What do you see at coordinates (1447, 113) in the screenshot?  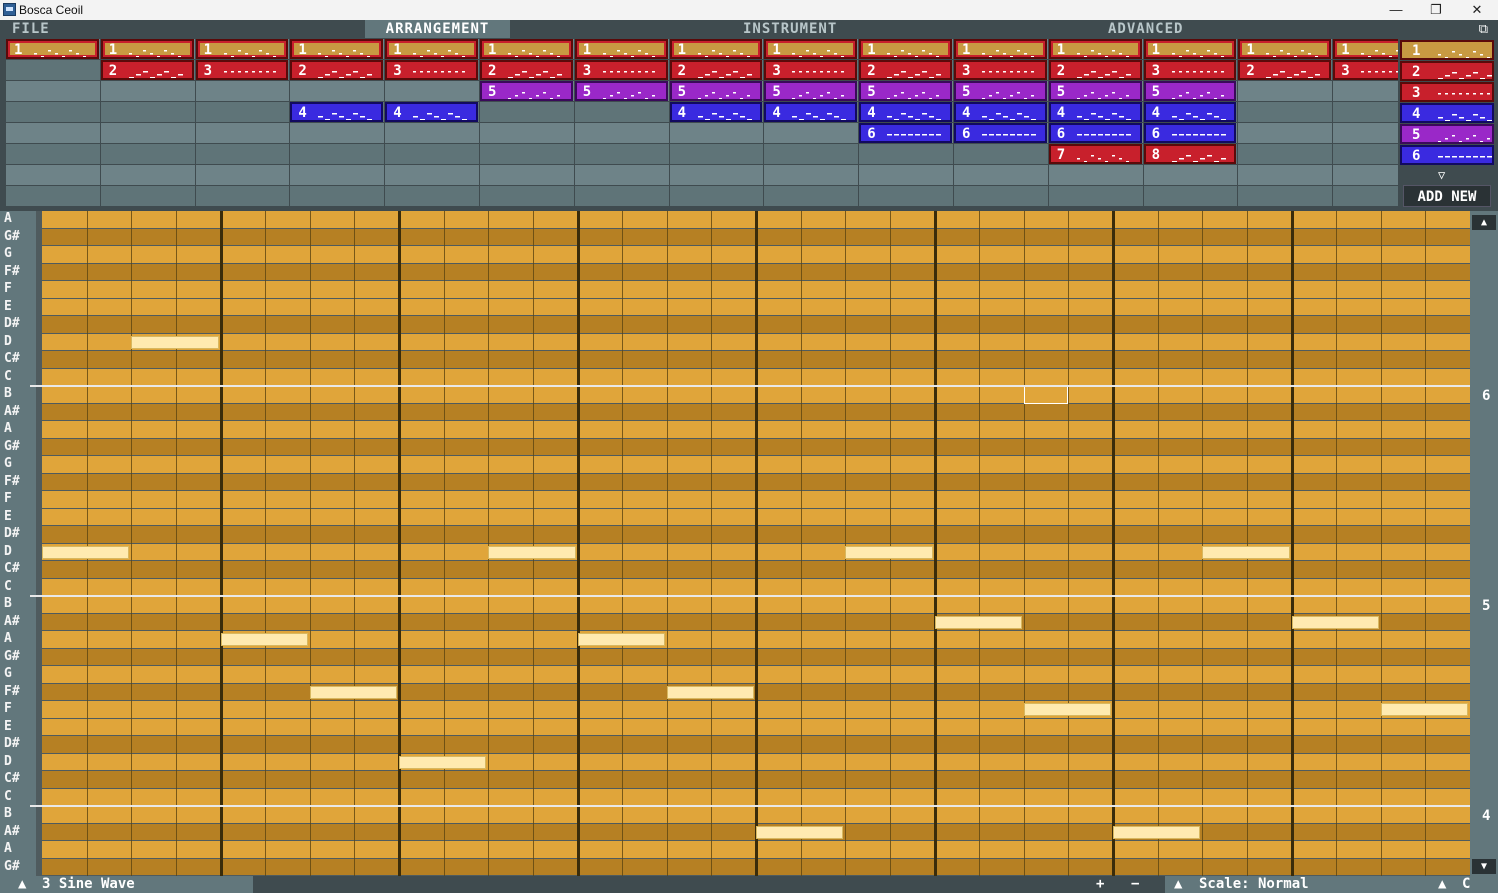 I see `palette-pattern-4: 4` at bounding box center [1447, 113].